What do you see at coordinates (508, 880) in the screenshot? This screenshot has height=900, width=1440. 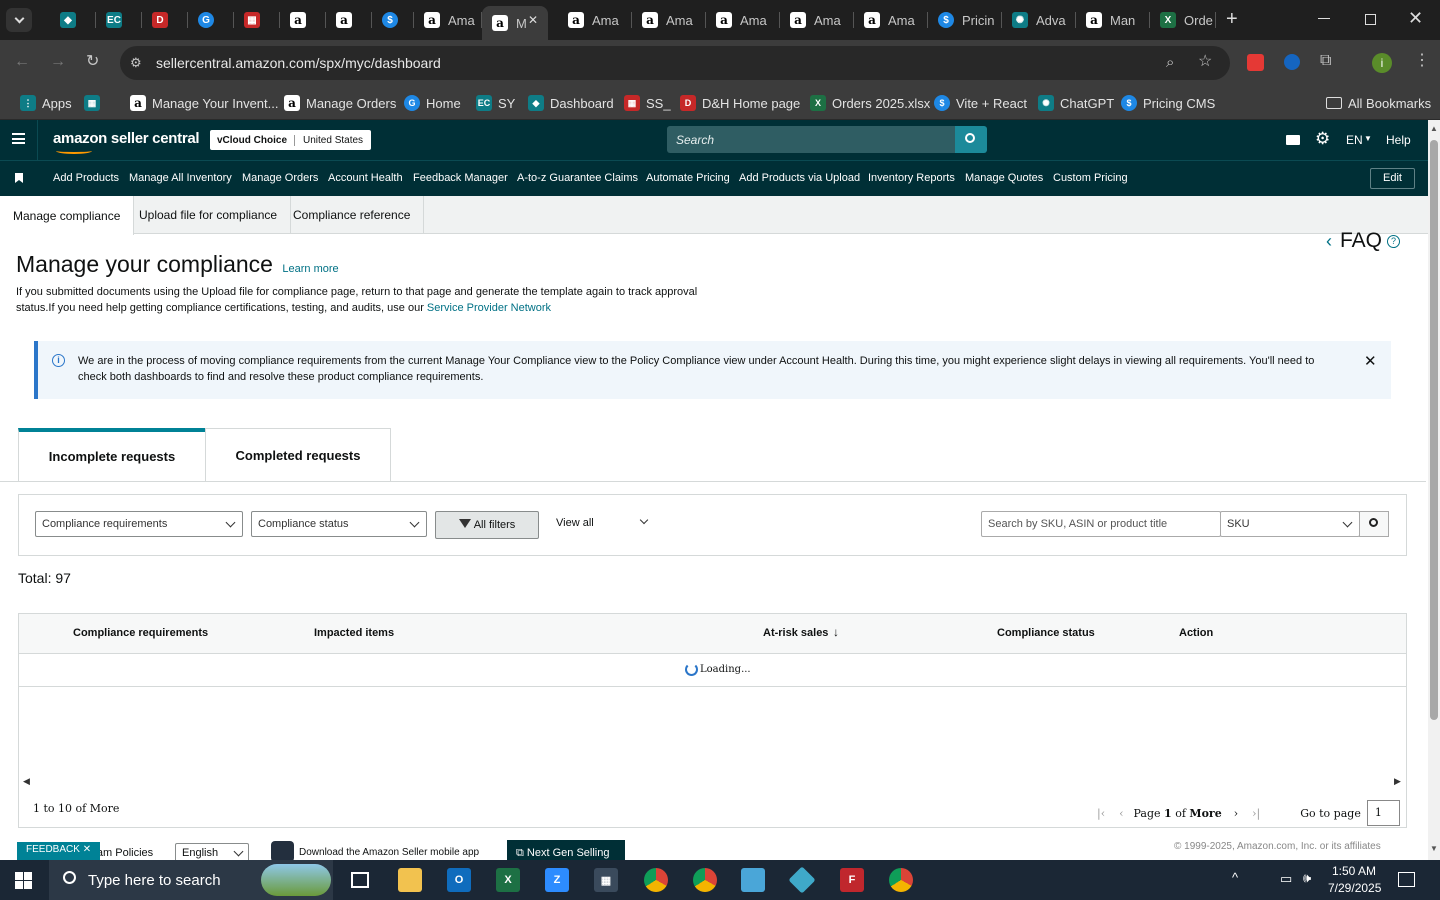 I see `excel-icon: X` at bounding box center [508, 880].